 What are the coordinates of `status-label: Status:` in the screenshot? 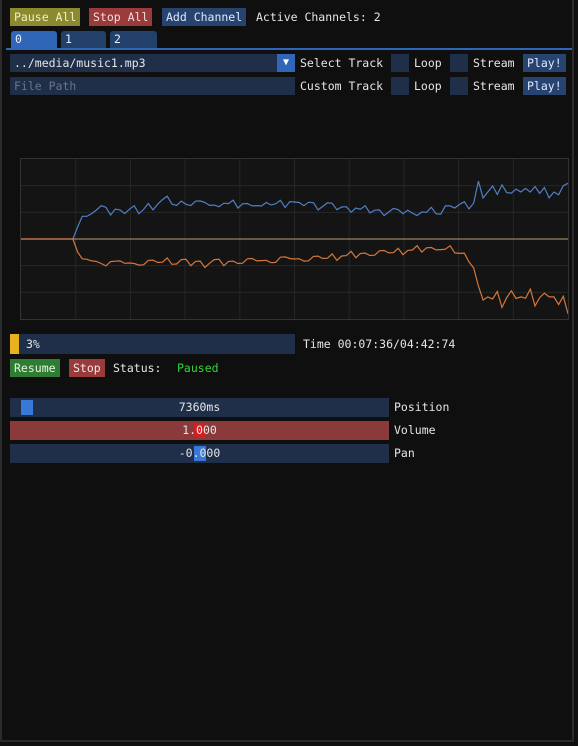 It's located at (137, 368).